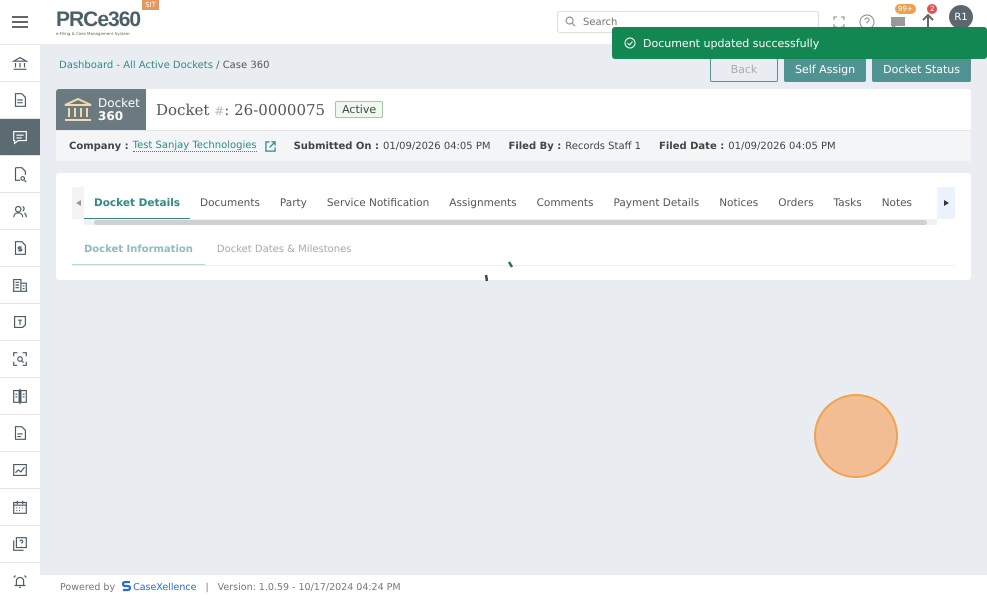  I want to click on breadcrumb-current: / Case 360, so click(243, 65).